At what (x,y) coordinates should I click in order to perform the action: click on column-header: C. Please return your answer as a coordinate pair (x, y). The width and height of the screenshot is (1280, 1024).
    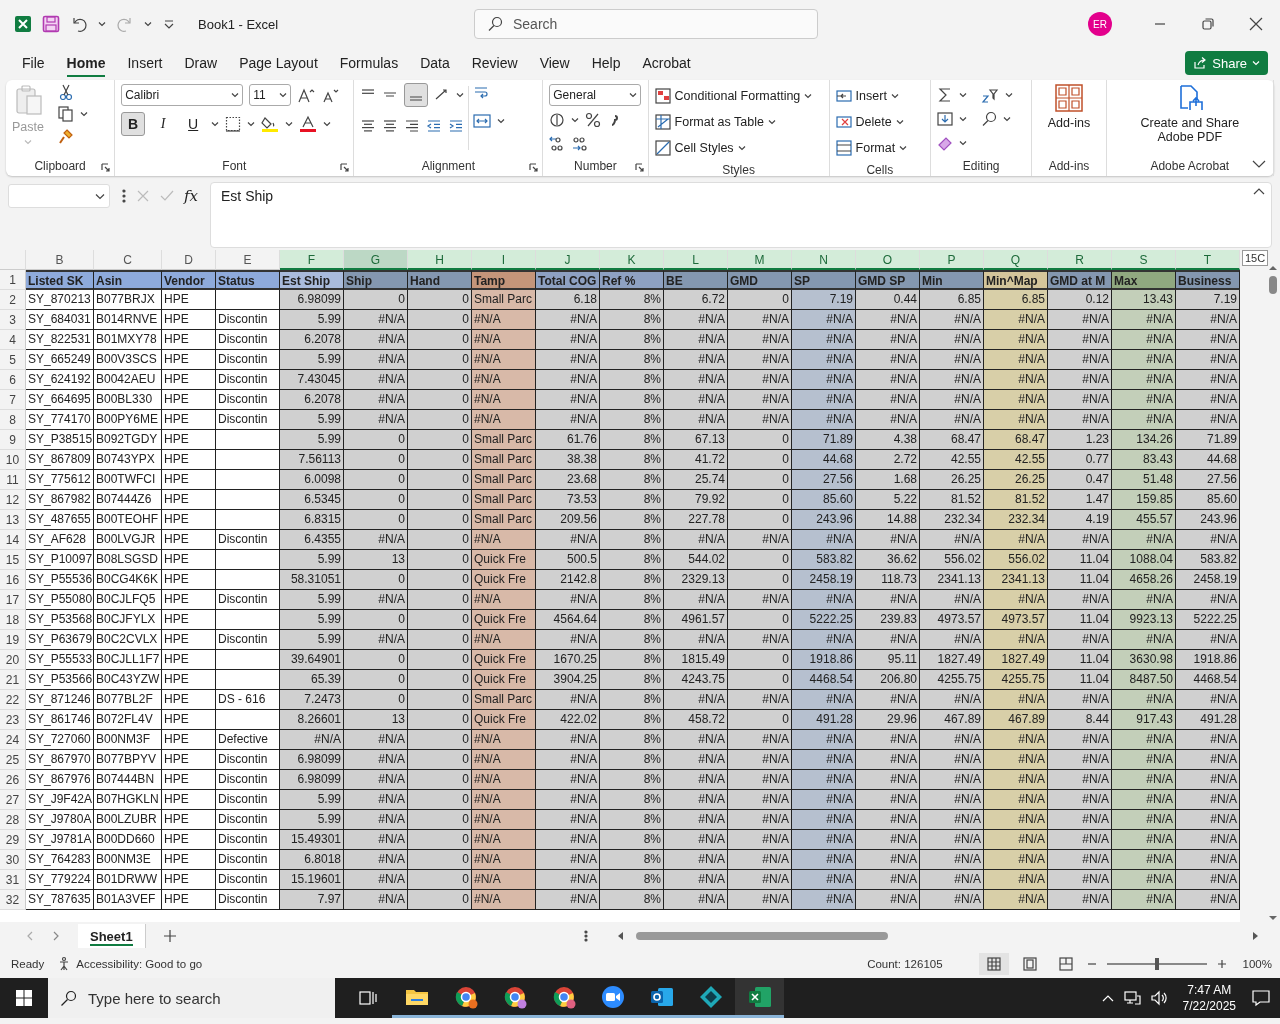
    Looking at the image, I should click on (128, 260).